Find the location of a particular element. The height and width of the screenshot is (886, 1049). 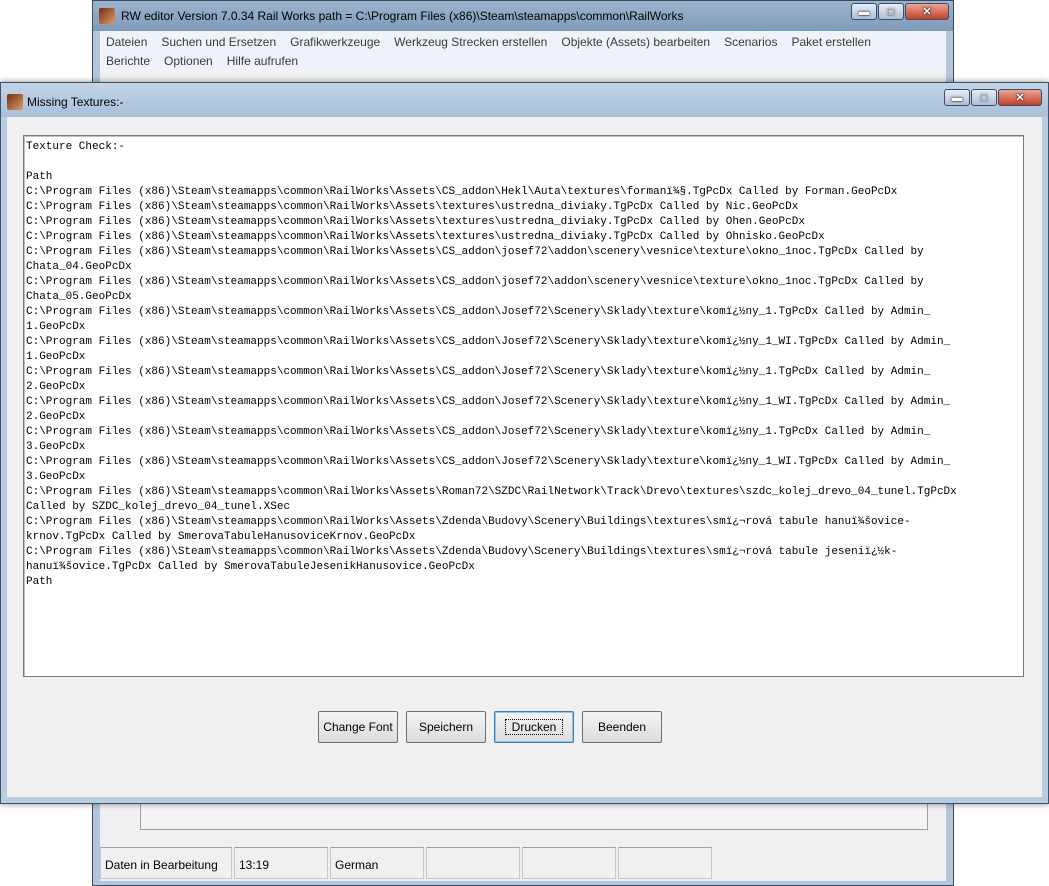

speichern-label: Speichern is located at coordinates (446, 727).